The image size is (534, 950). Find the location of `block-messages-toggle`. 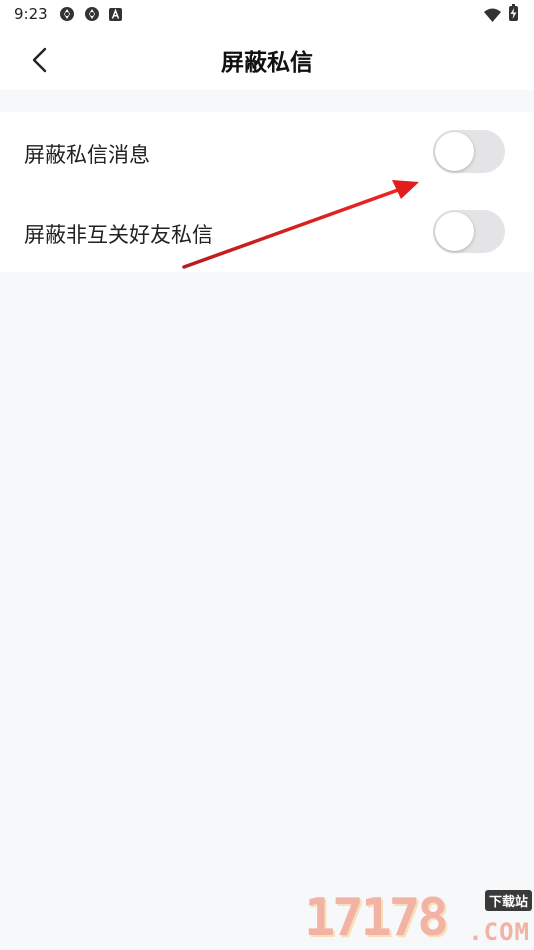

block-messages-toggle is located at coordinates (469, 151).